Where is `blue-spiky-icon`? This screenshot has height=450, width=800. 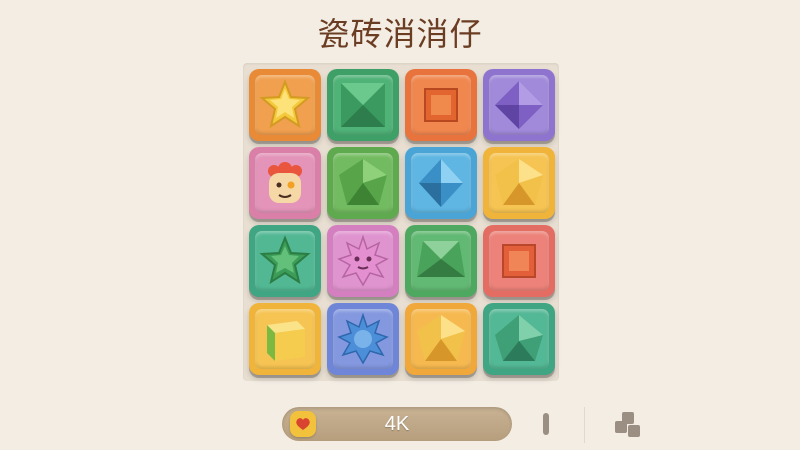
blue-spiky-icon is located at coordinates (363, 338).